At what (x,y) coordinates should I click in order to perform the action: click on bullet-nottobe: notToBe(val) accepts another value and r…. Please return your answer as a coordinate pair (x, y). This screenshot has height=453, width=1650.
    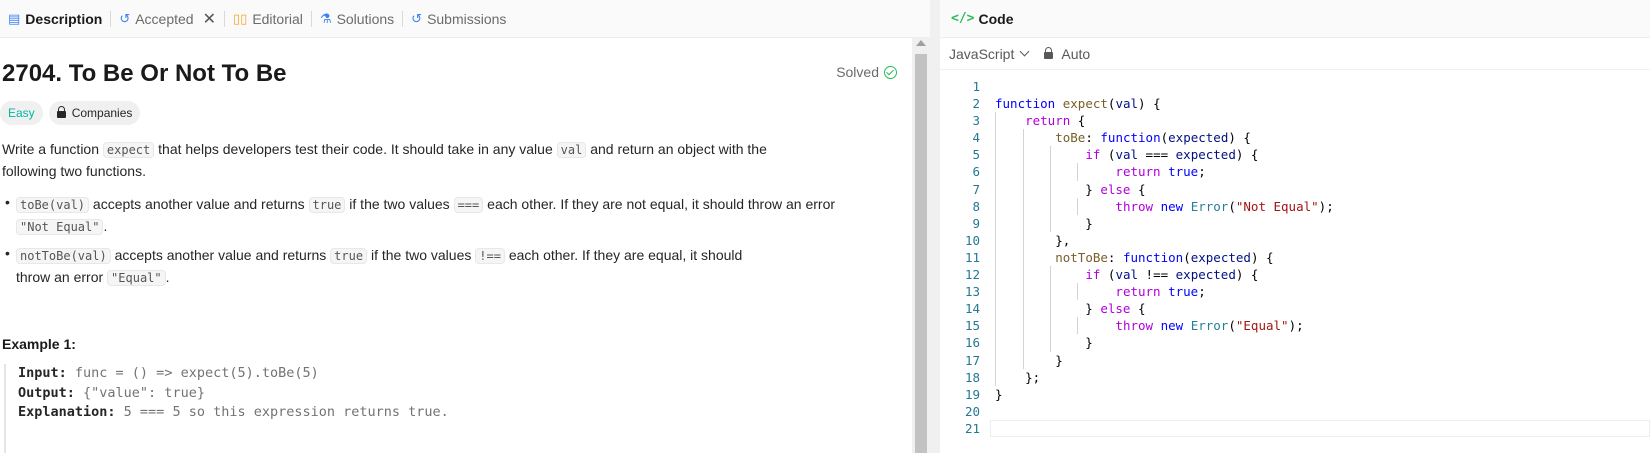
    Looking at the image, I should click on (388, 267).